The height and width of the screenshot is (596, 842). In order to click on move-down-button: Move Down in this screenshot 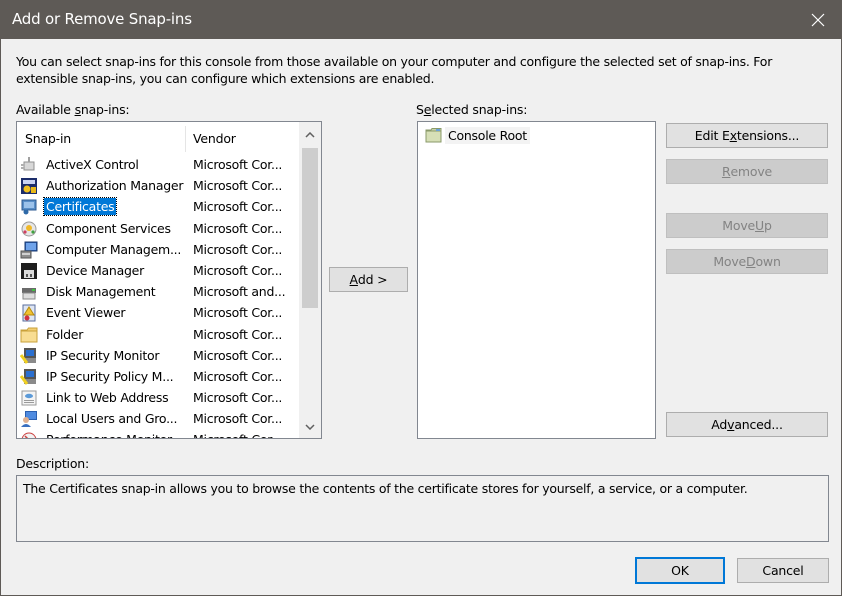, I will do `click(747, 261)`.